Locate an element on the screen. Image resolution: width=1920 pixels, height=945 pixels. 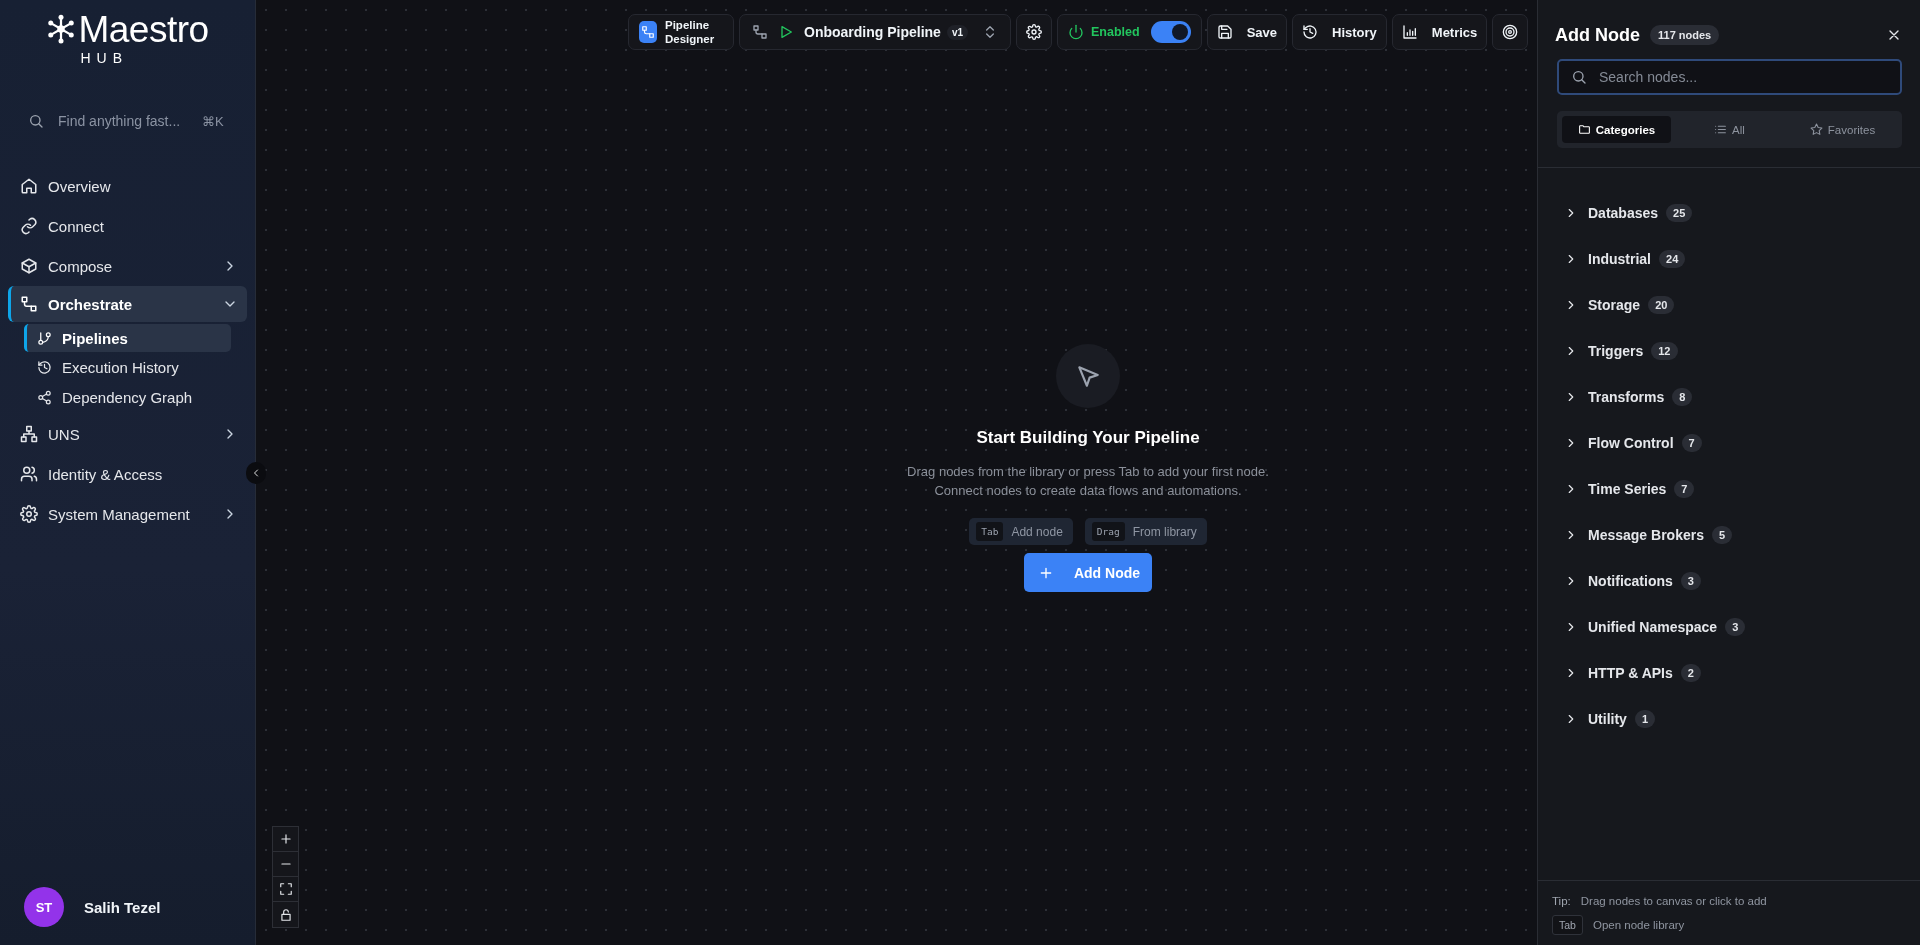
empty-state-title: Start Building Your Pipeline is located at coordinates (1088, 438).